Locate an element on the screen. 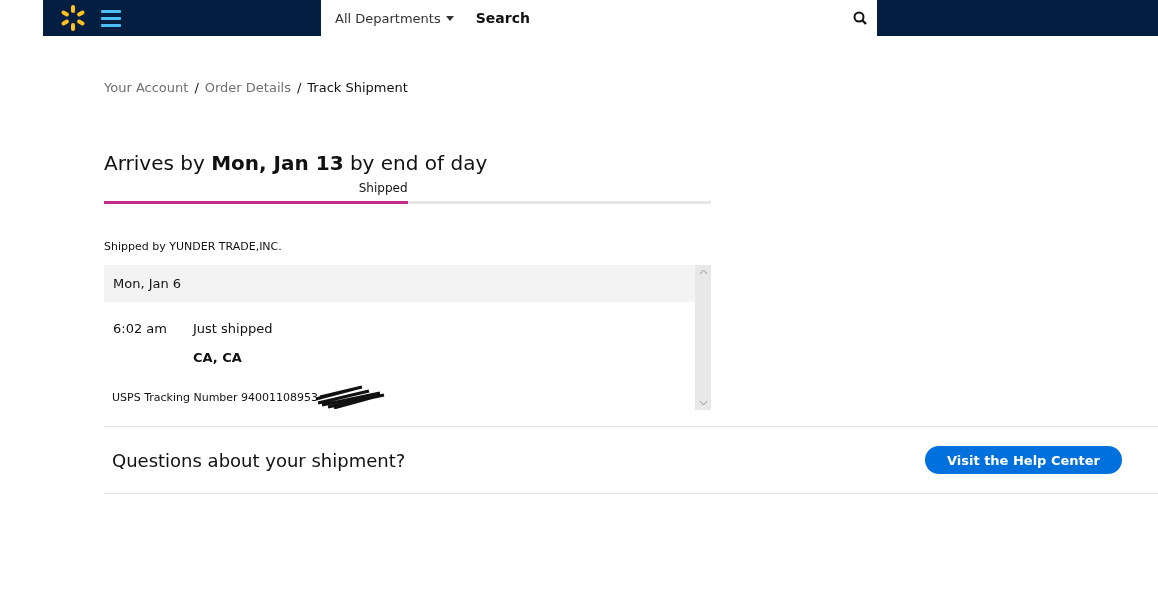 The image size is (1158, 610). breadcrumb-link: Order Details is located at coordinates (247, 87).